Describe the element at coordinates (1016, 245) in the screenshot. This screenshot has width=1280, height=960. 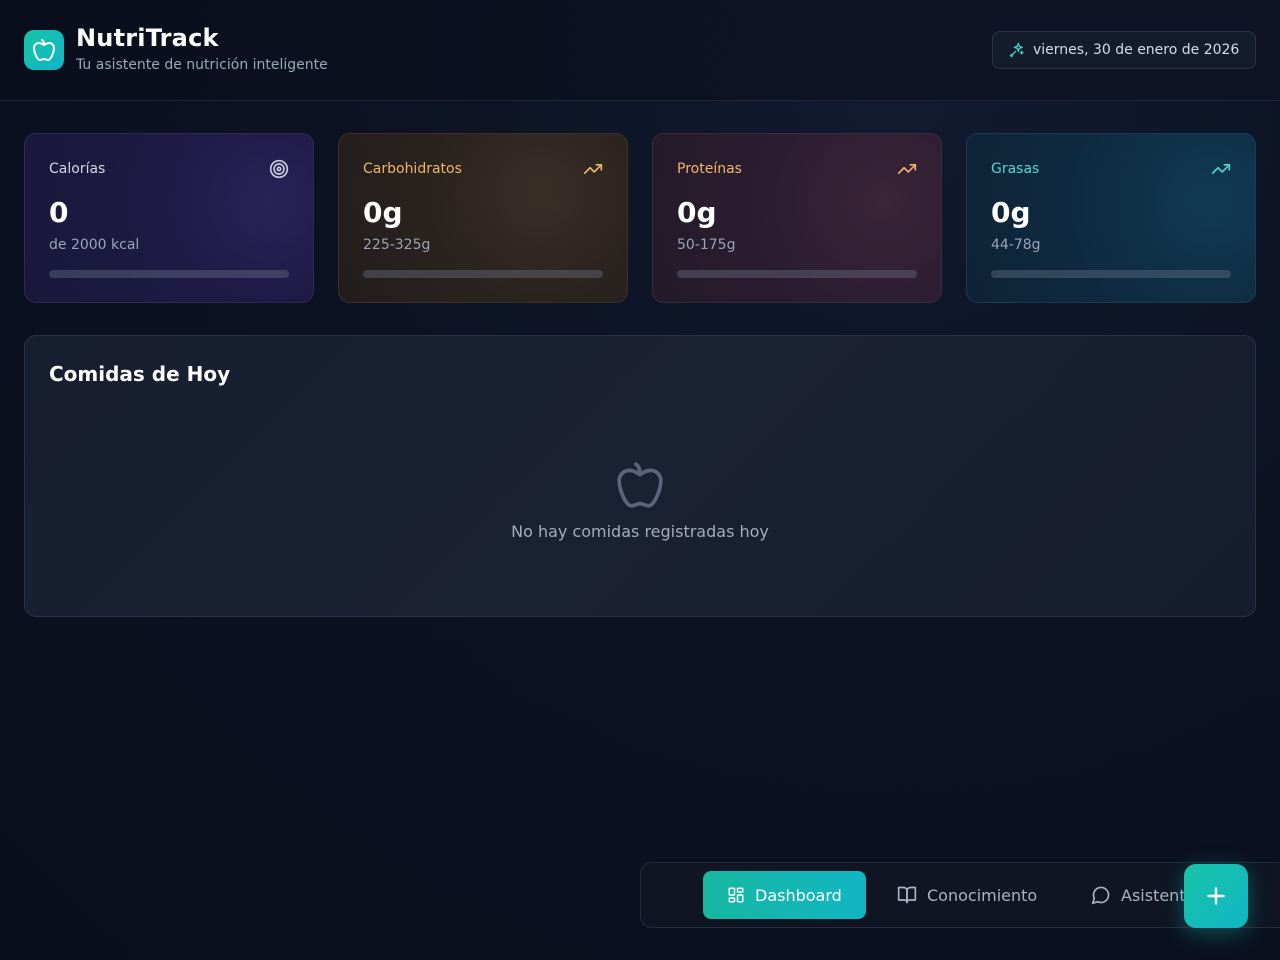
I see `fat-target: 44-78g` at that location.